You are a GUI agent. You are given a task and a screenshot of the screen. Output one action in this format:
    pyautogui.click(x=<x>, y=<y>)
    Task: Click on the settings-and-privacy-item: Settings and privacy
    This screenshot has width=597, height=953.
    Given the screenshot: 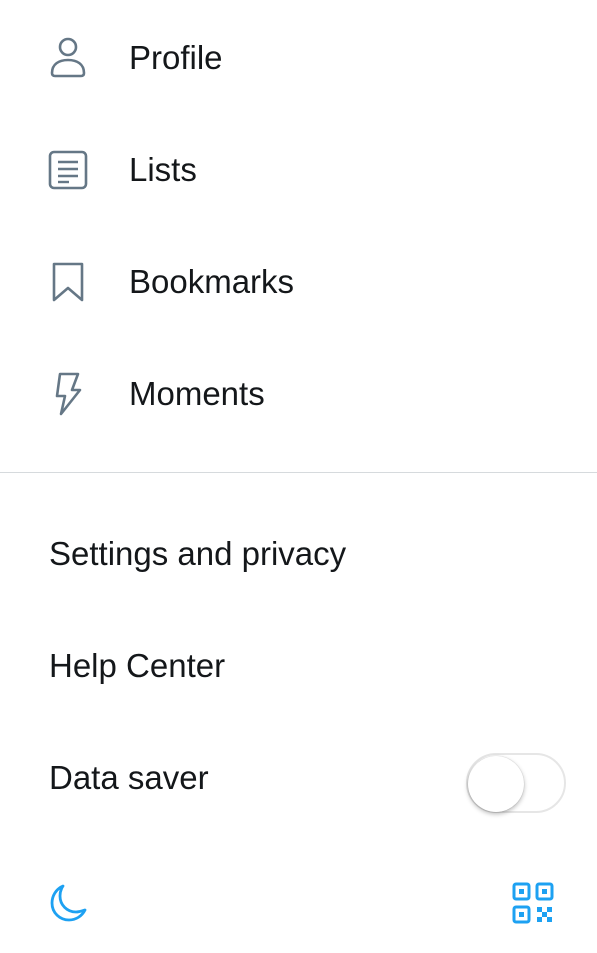 What is the action you would take?
    pyautogui.click(x=298, y=555)
    